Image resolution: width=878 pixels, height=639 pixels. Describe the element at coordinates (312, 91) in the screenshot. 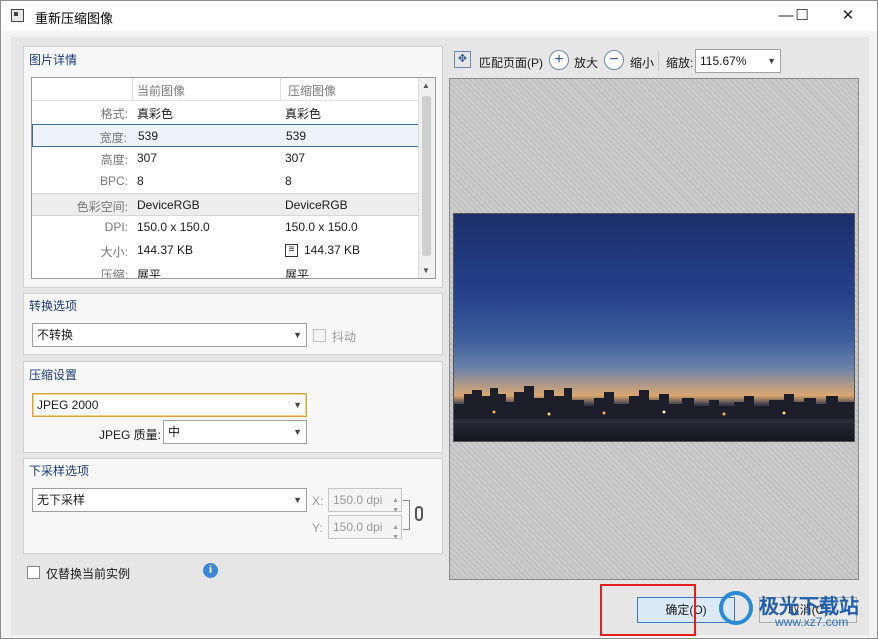

I see `column-header-compressed: 压缩图像` at that location.